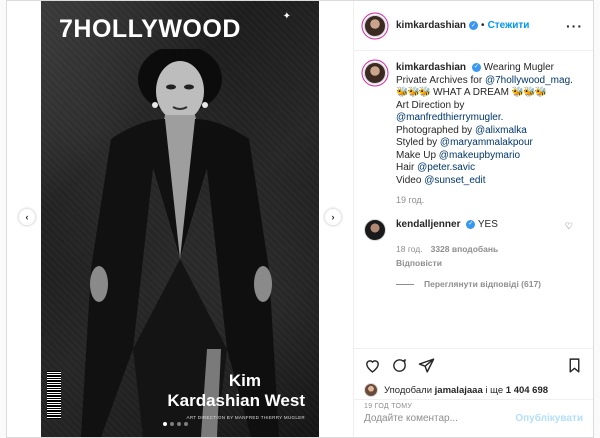 This screenshot has height=438, width=600. What do you see at coordinates (399, 365) in the screenshot?
I see `comment-icon` at bounding box center [399, 365].